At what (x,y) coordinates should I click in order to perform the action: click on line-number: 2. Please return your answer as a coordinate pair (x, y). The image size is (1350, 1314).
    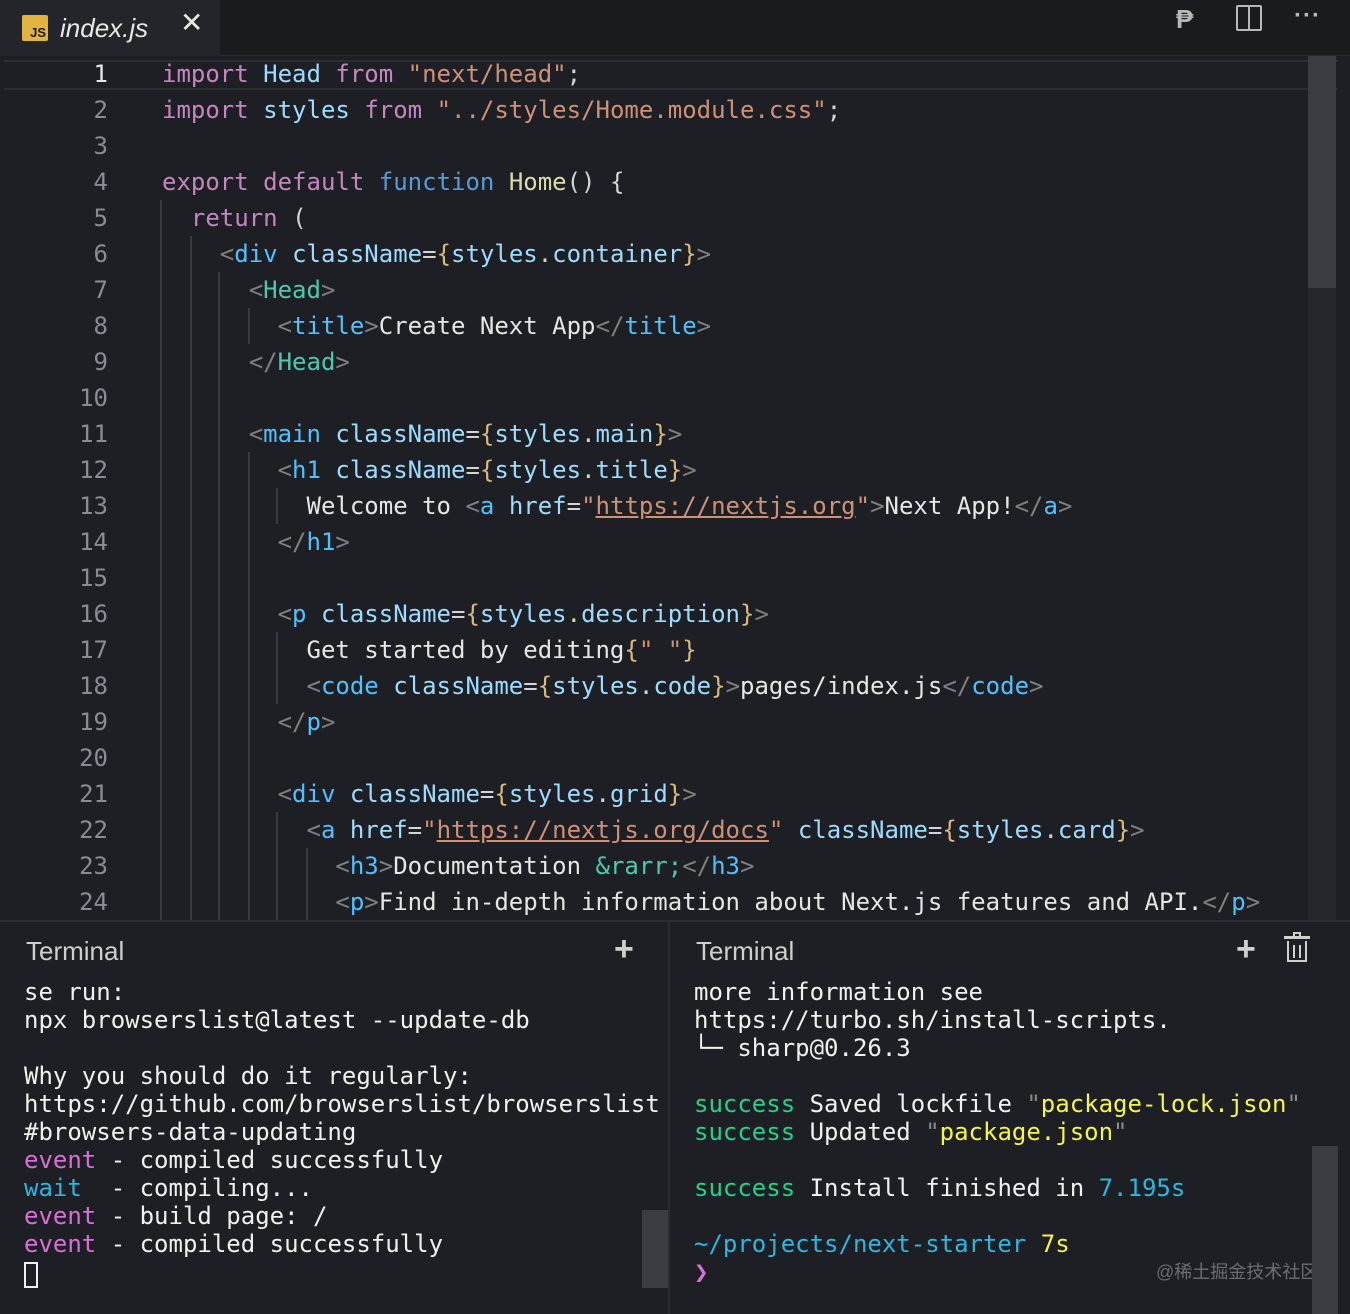
    Looking at the image, I should click on (100, 110).